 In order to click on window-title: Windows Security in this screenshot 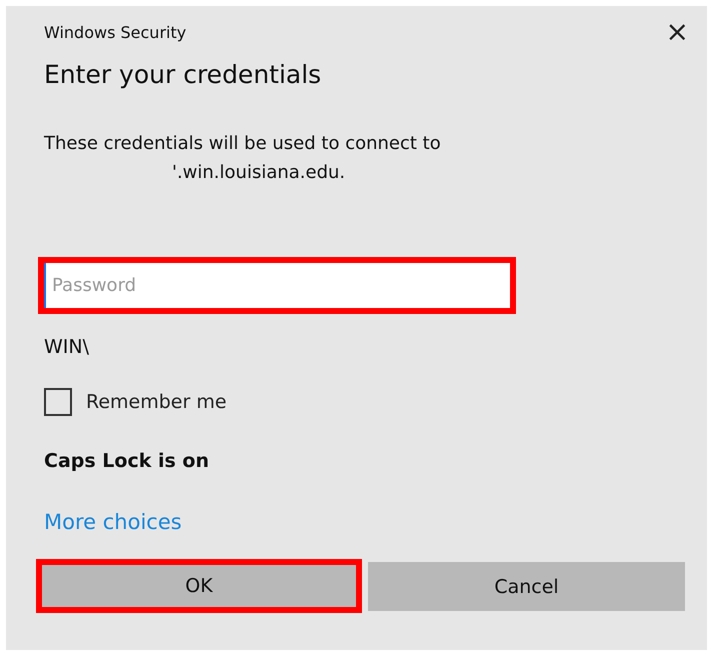, I will do `click(115, 32)`.